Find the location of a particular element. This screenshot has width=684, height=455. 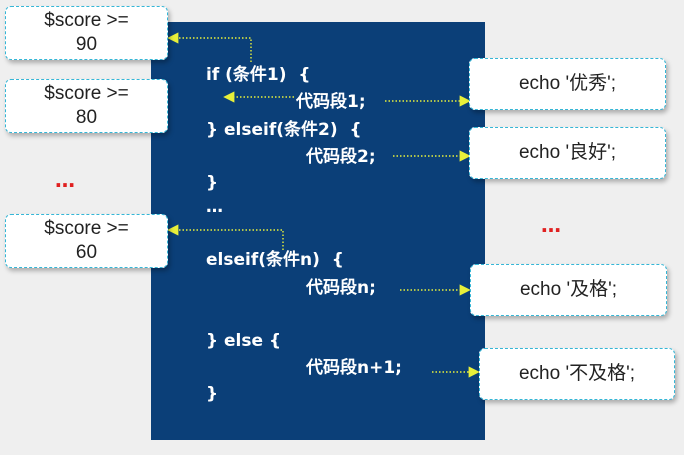

output-3-text: echo '及格'; is located at coordinates (568, 289).